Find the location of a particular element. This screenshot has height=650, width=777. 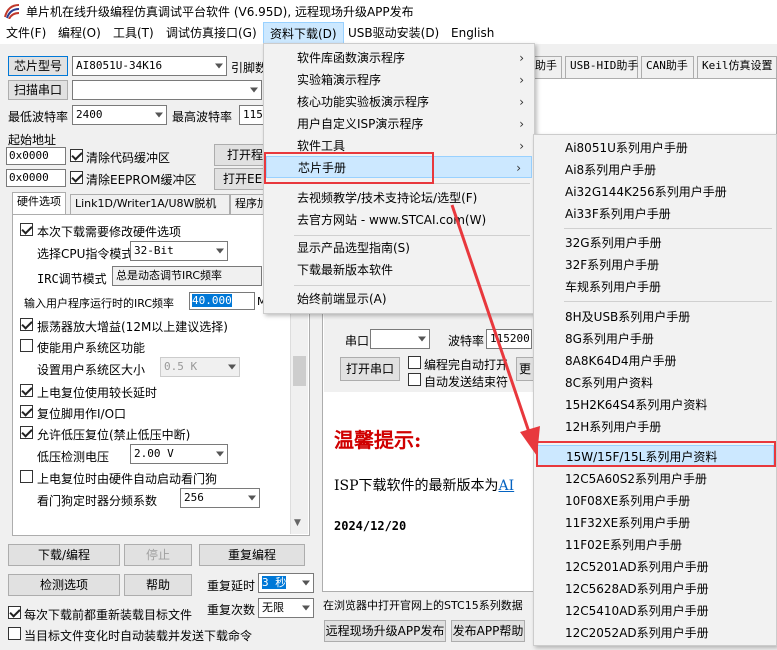

system-area-size-label: 设置用户系统区大小 is located at coordinates (91, 370).